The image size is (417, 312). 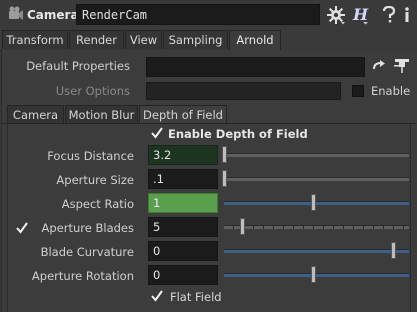 I want to click on user-options-enable-checkbox, so click(x=358, y=91).